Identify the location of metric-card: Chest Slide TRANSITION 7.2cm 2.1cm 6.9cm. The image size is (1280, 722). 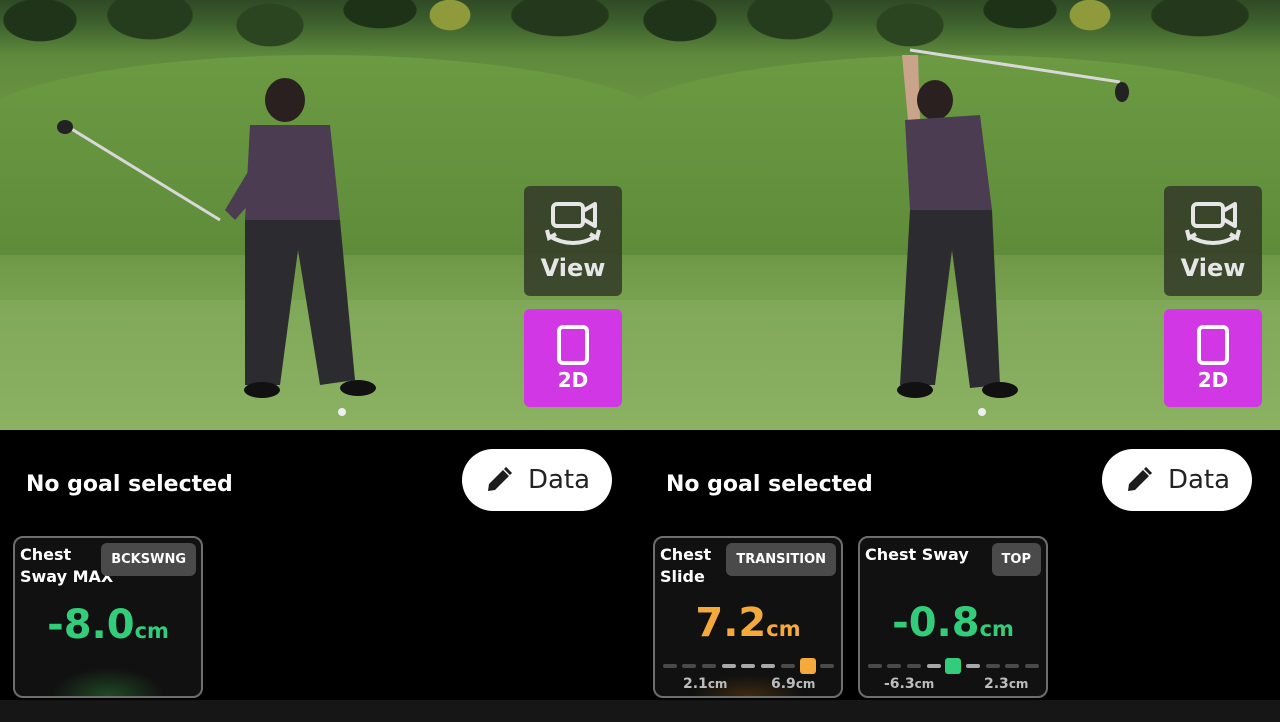
(748, 617).